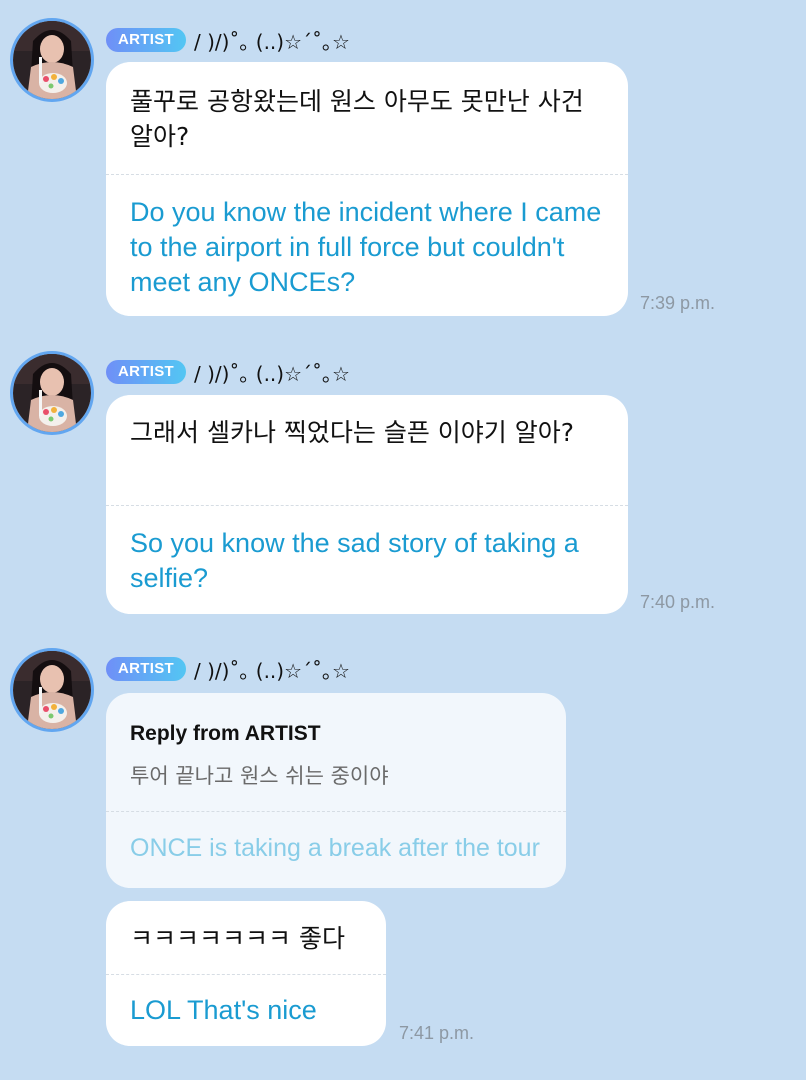 The height and width of the screenshot is (1080, 806). Describe the element at coordinates (335, 848) in the screenshot. I see `reply-english-translation: ONCE is taking a break after the tour` at that location.